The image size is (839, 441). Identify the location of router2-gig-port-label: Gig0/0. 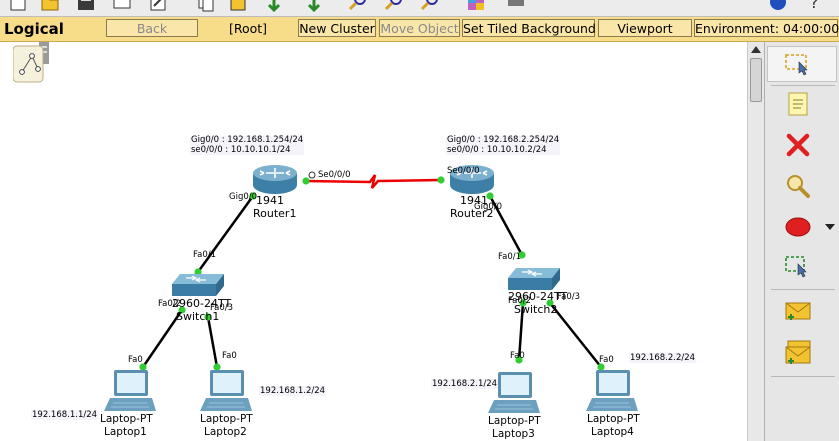
(488, 207).